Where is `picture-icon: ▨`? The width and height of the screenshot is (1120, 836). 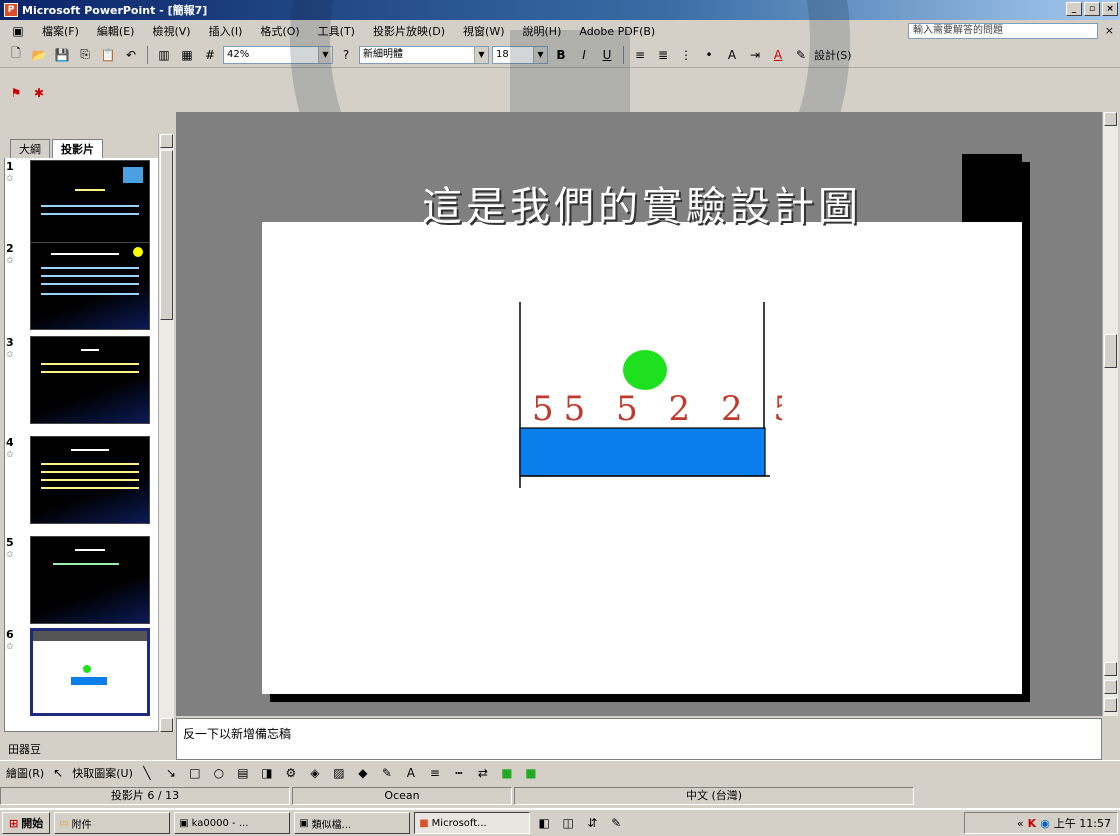
picture-icon: ▨ is located at coordinates (339, 773).